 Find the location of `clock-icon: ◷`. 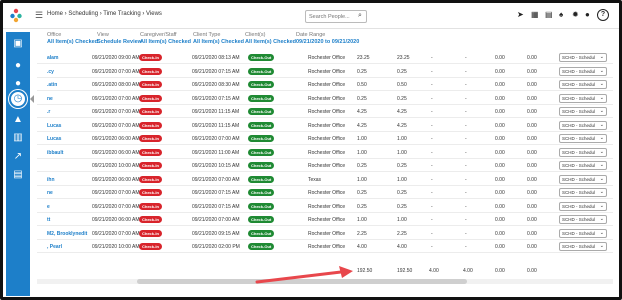

clock-icon: ◷ is located at coordinates (18, 99).